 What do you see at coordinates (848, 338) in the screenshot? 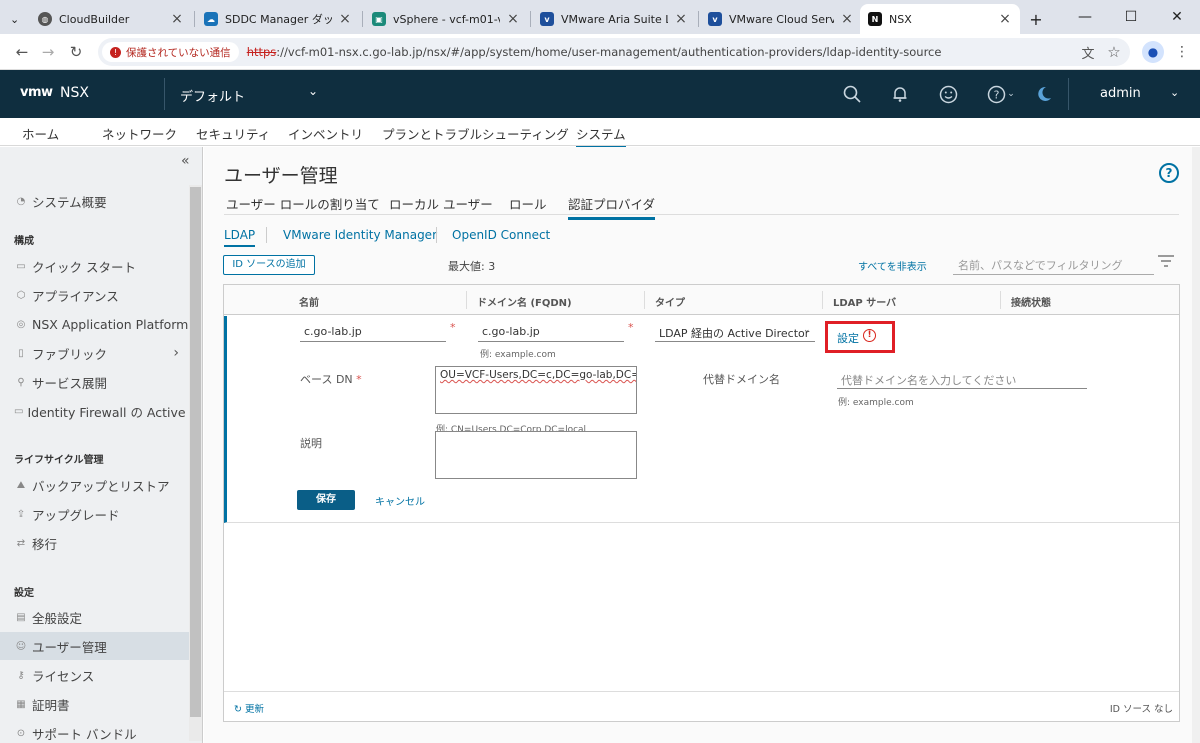
I see `ldap-server-configure-link: 設定` at bounding box center [848, 338].